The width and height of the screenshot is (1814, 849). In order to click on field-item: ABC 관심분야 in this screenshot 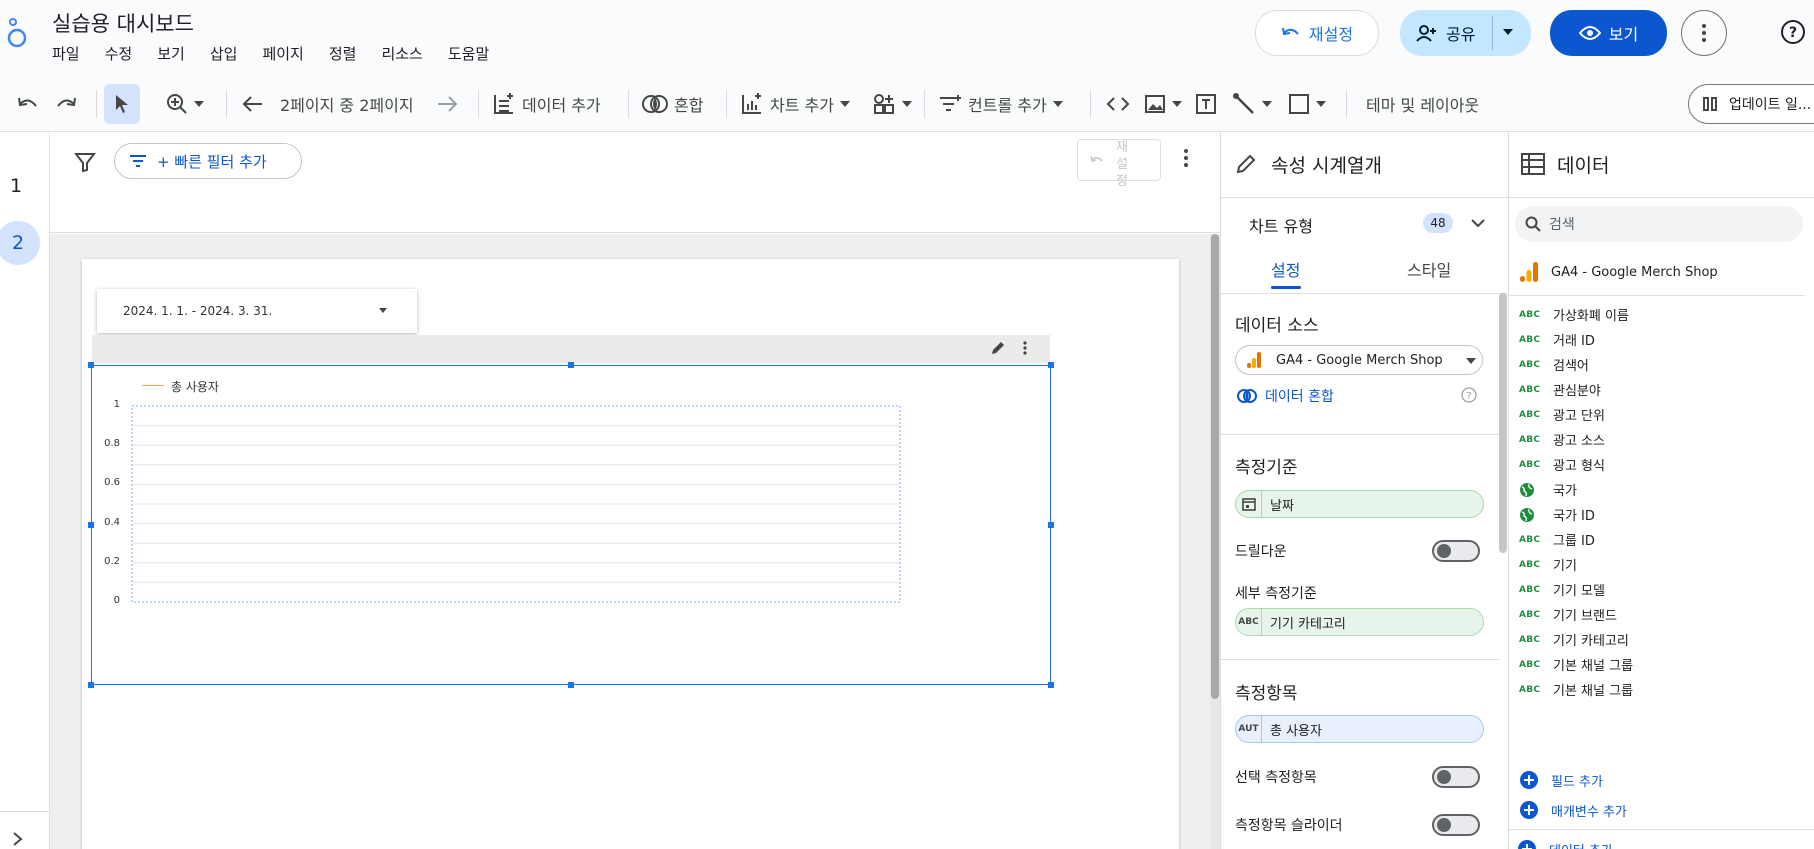, I will do `click(1560, 389)`.